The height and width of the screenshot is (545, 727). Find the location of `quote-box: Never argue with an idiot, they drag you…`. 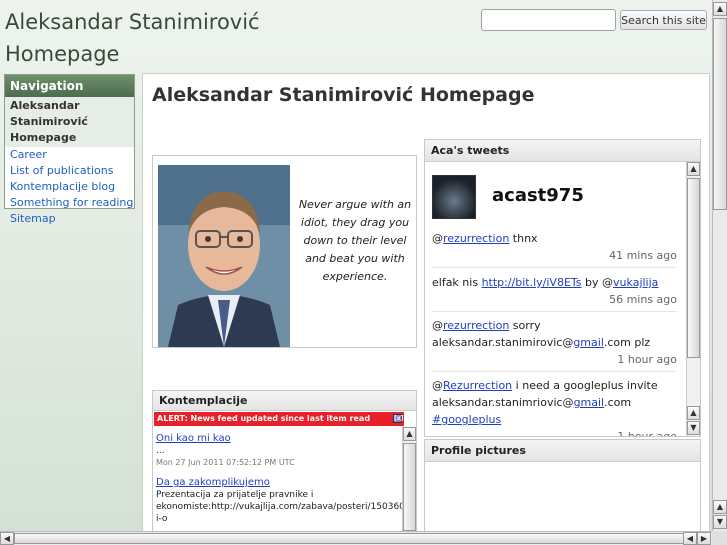

quote-box: Never argue with an idiot, they drag you… is located at coordinates (284, 251).